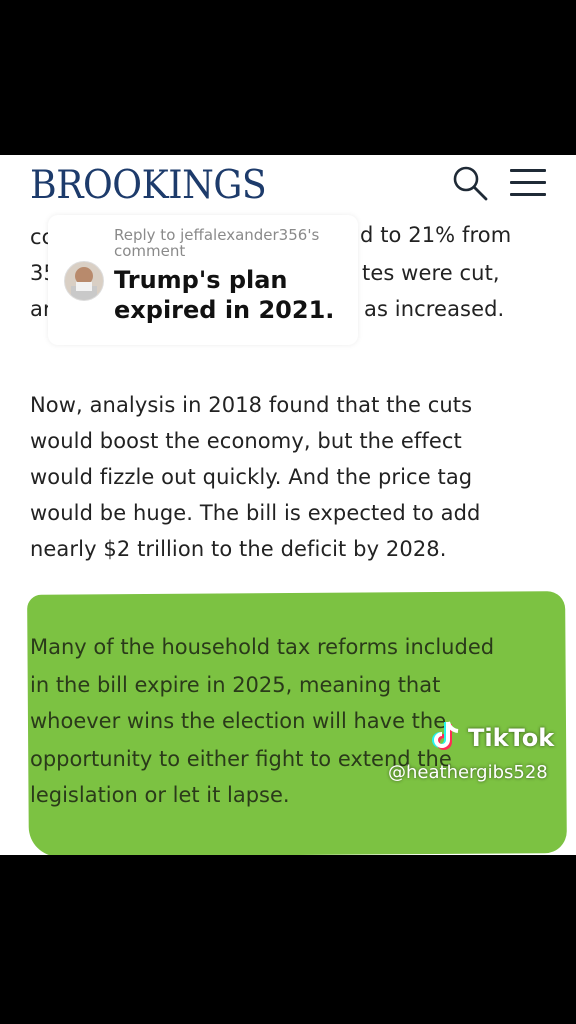 This screenshot has width=576, height=1024. I want to click on paragraph-3-line-5: legislation or let it lapse., so click(160, 795).